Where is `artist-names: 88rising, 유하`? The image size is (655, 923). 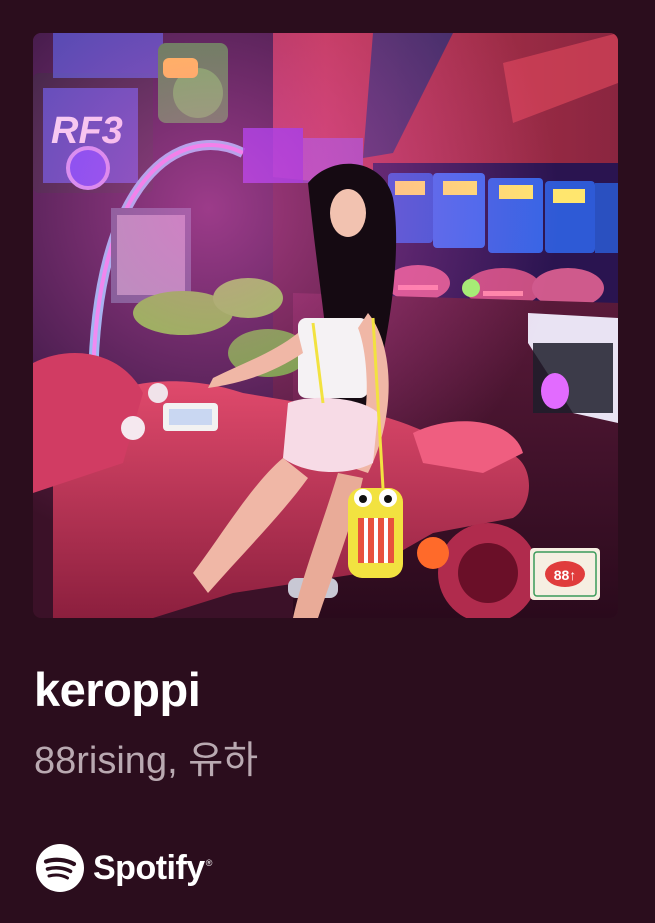
artist-names: 88rising, 유하 is located at coordinates (146, 761).